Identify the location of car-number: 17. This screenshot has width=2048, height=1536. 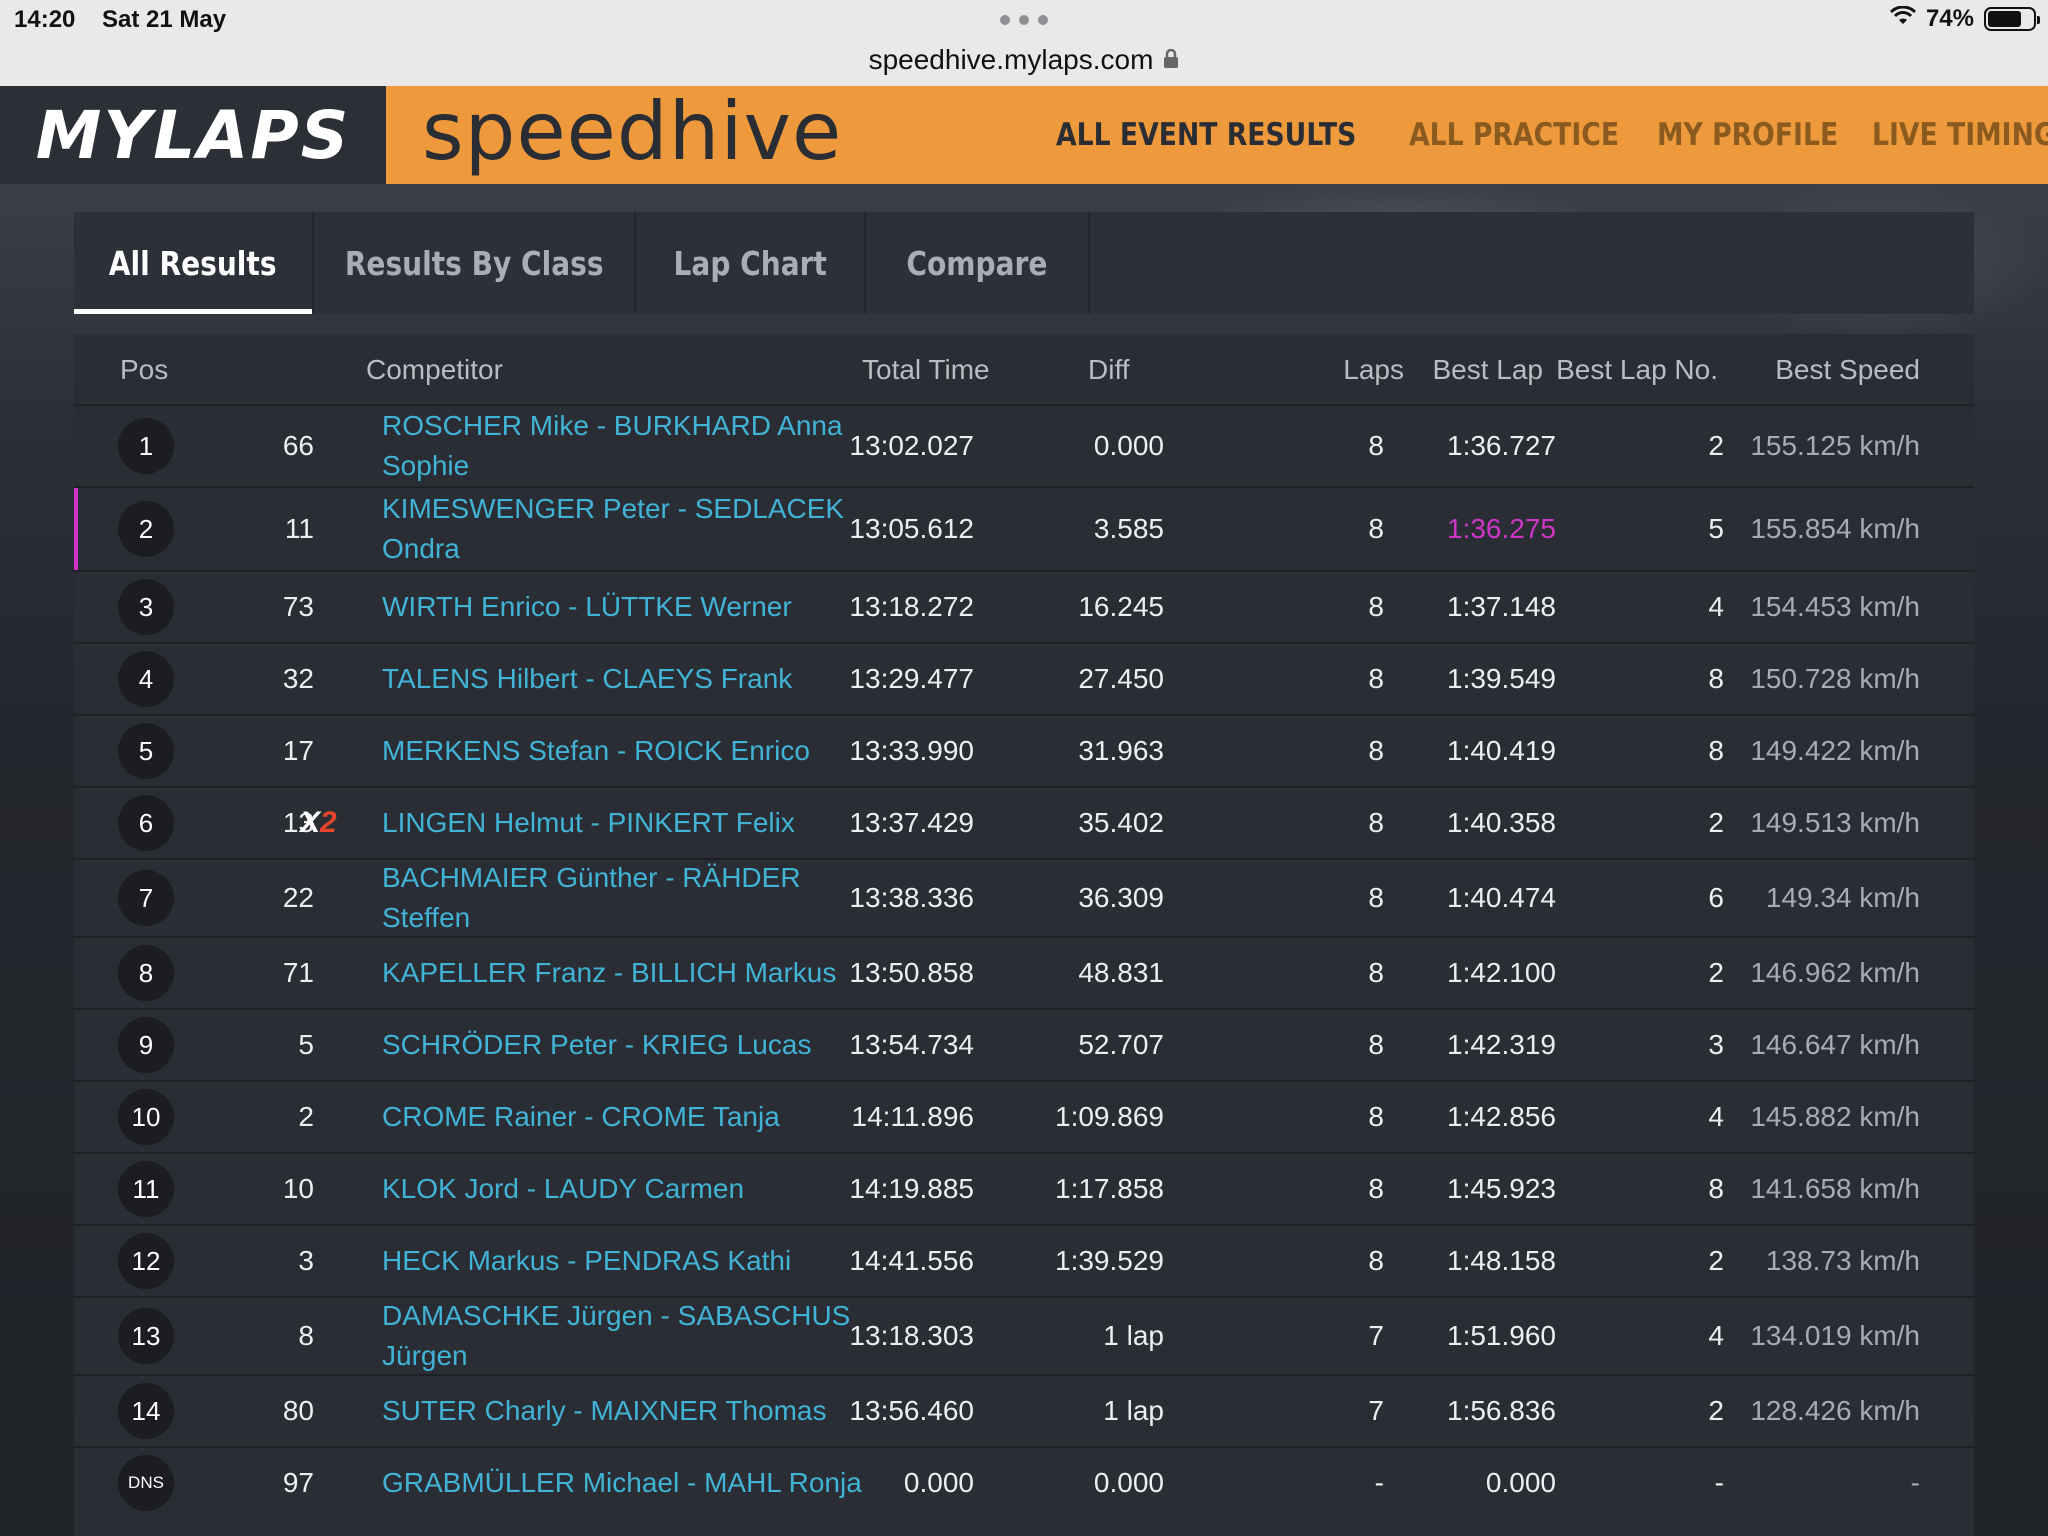
(298, 750).